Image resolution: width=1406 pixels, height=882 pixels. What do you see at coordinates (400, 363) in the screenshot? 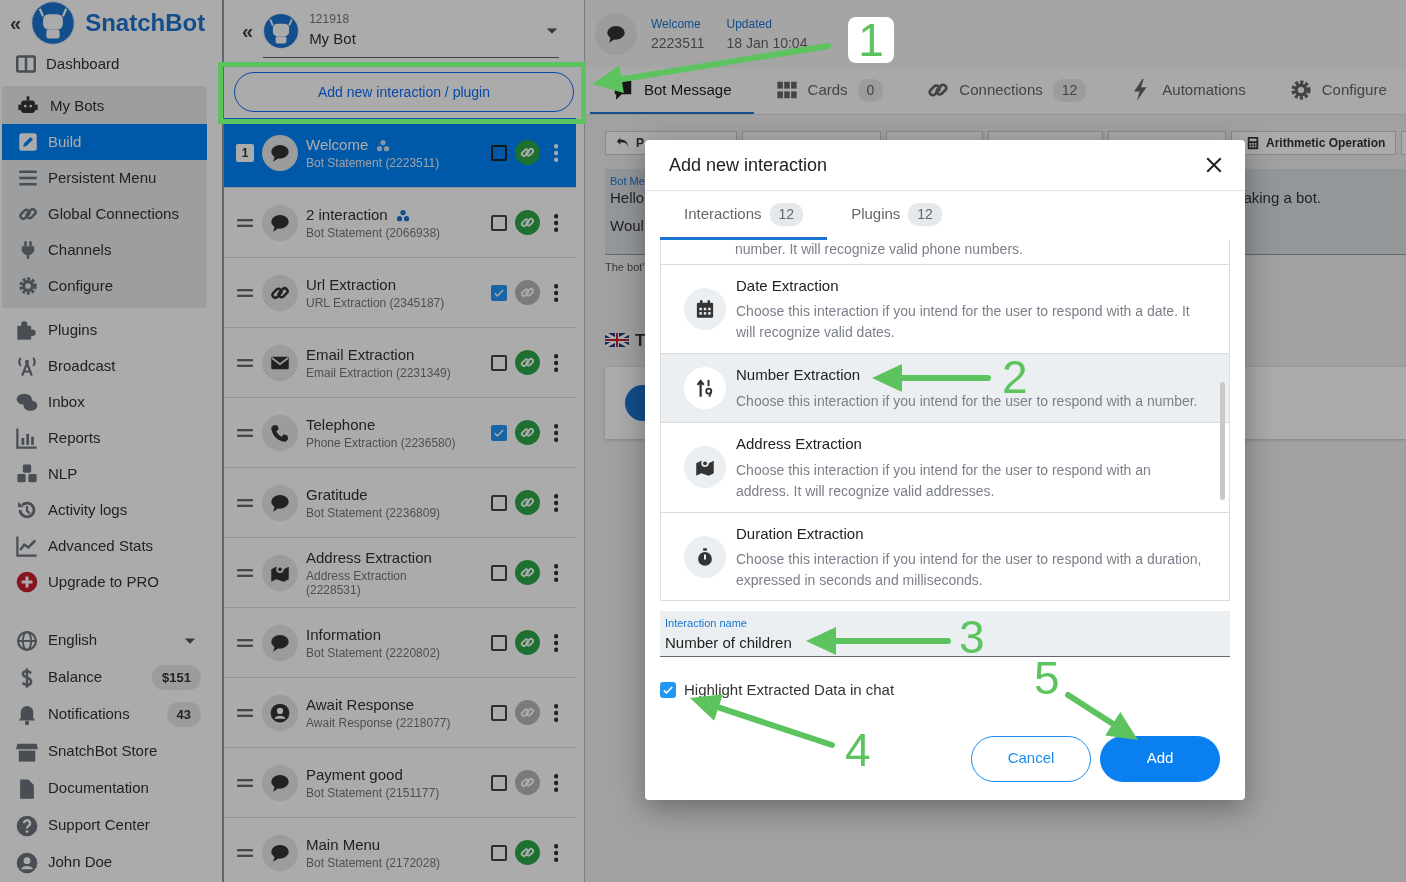
I see `interaction-row: Email Extraction Email Extraction (2231349)` at bounding box center [400, 363].